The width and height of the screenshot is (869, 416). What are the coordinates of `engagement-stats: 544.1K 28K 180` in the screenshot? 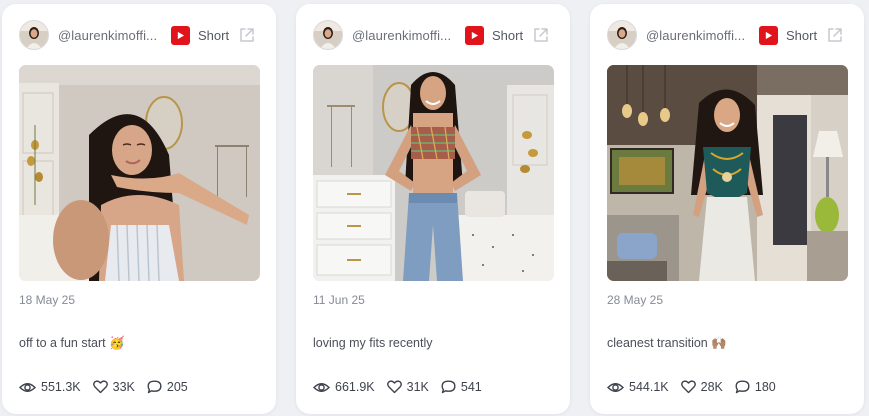 It's located at (697, 387).